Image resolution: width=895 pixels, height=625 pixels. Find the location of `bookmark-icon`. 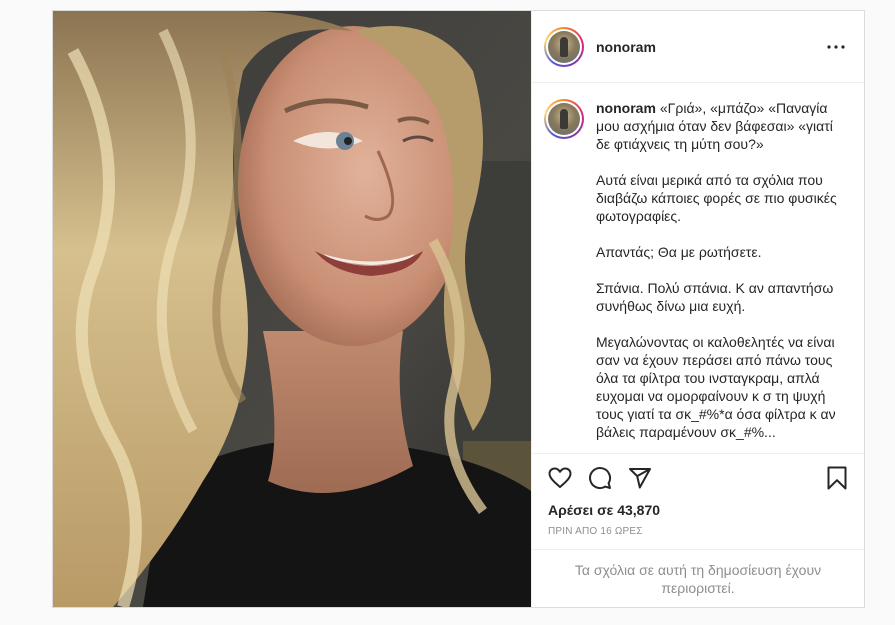

bookmark-icon is located at coordinates (828, 478).